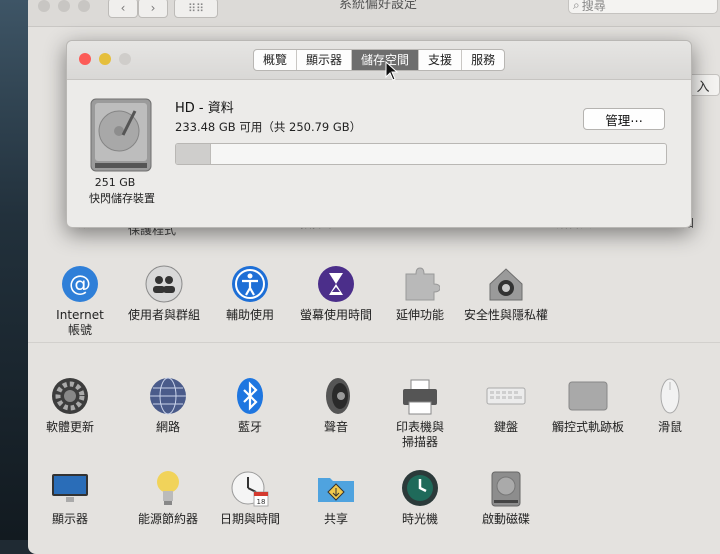 The image size is (720, 554). Describe the element at coordinates (643, 7) in the screenshot. I see `prefs-search-field: ⌕ 搜尋` at that location.